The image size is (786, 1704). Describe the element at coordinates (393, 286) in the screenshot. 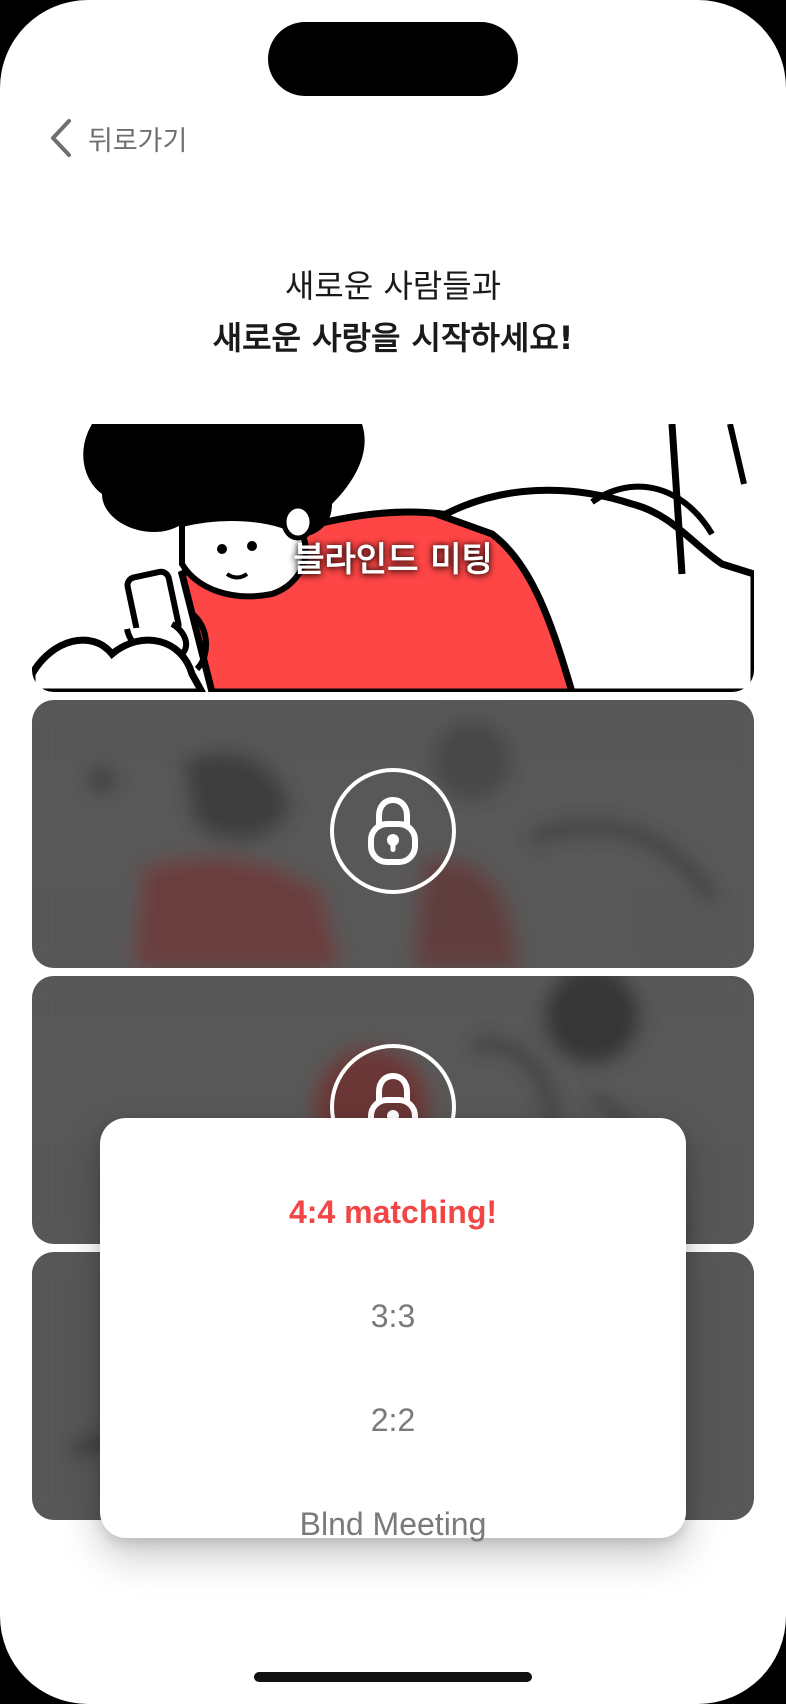

I see `headline-line-1: 새로운 사람들과` at that location.